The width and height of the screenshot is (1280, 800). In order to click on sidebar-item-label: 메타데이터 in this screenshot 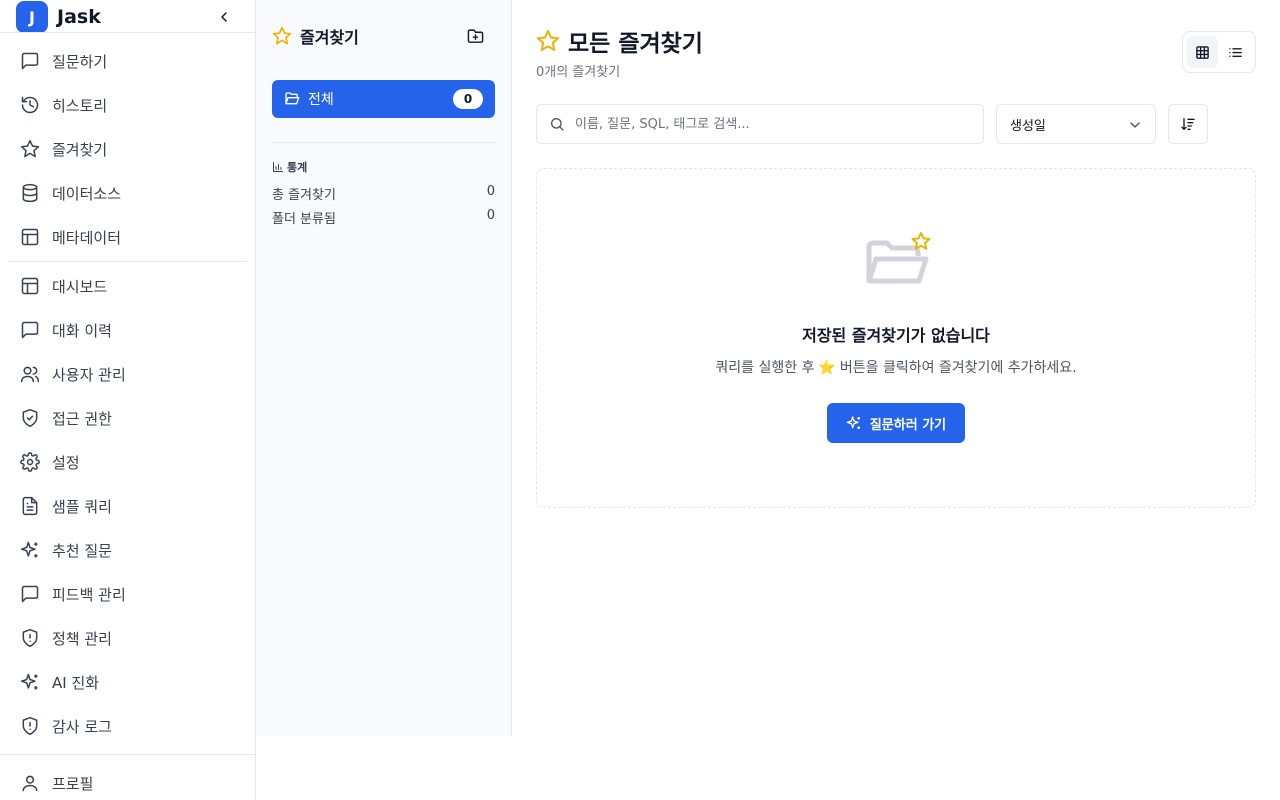, I will do `click(87, 237)`.